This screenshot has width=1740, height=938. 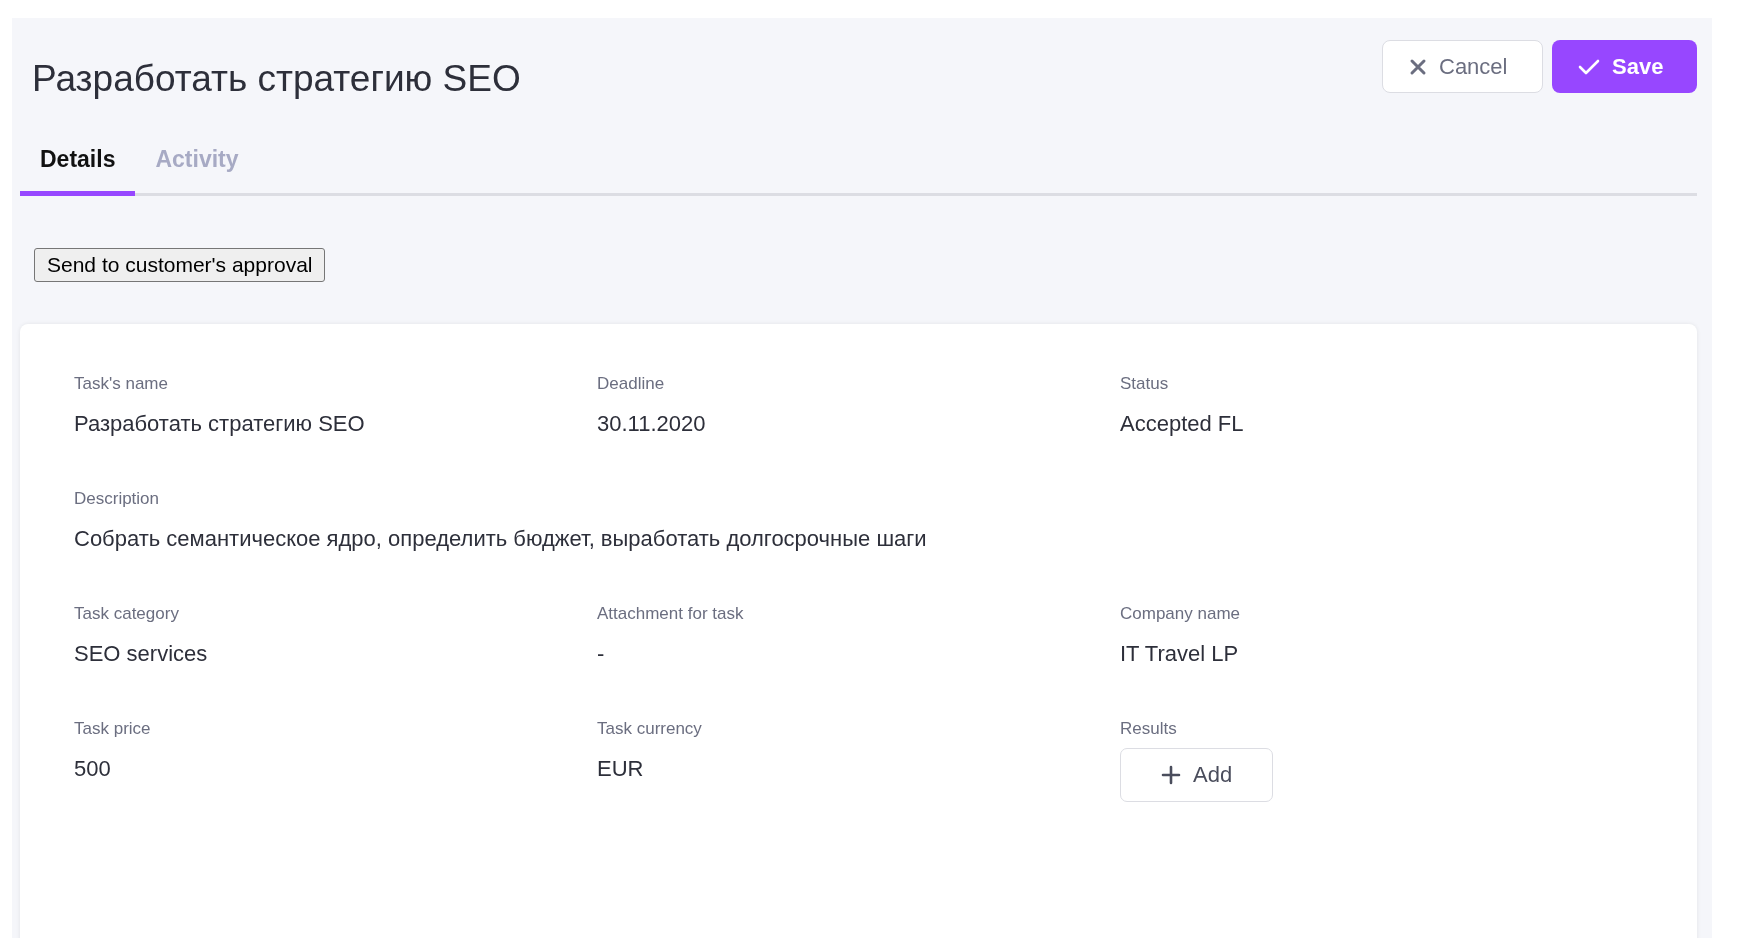 I want to click on field-label: Task category, so click(x=127, y=614).